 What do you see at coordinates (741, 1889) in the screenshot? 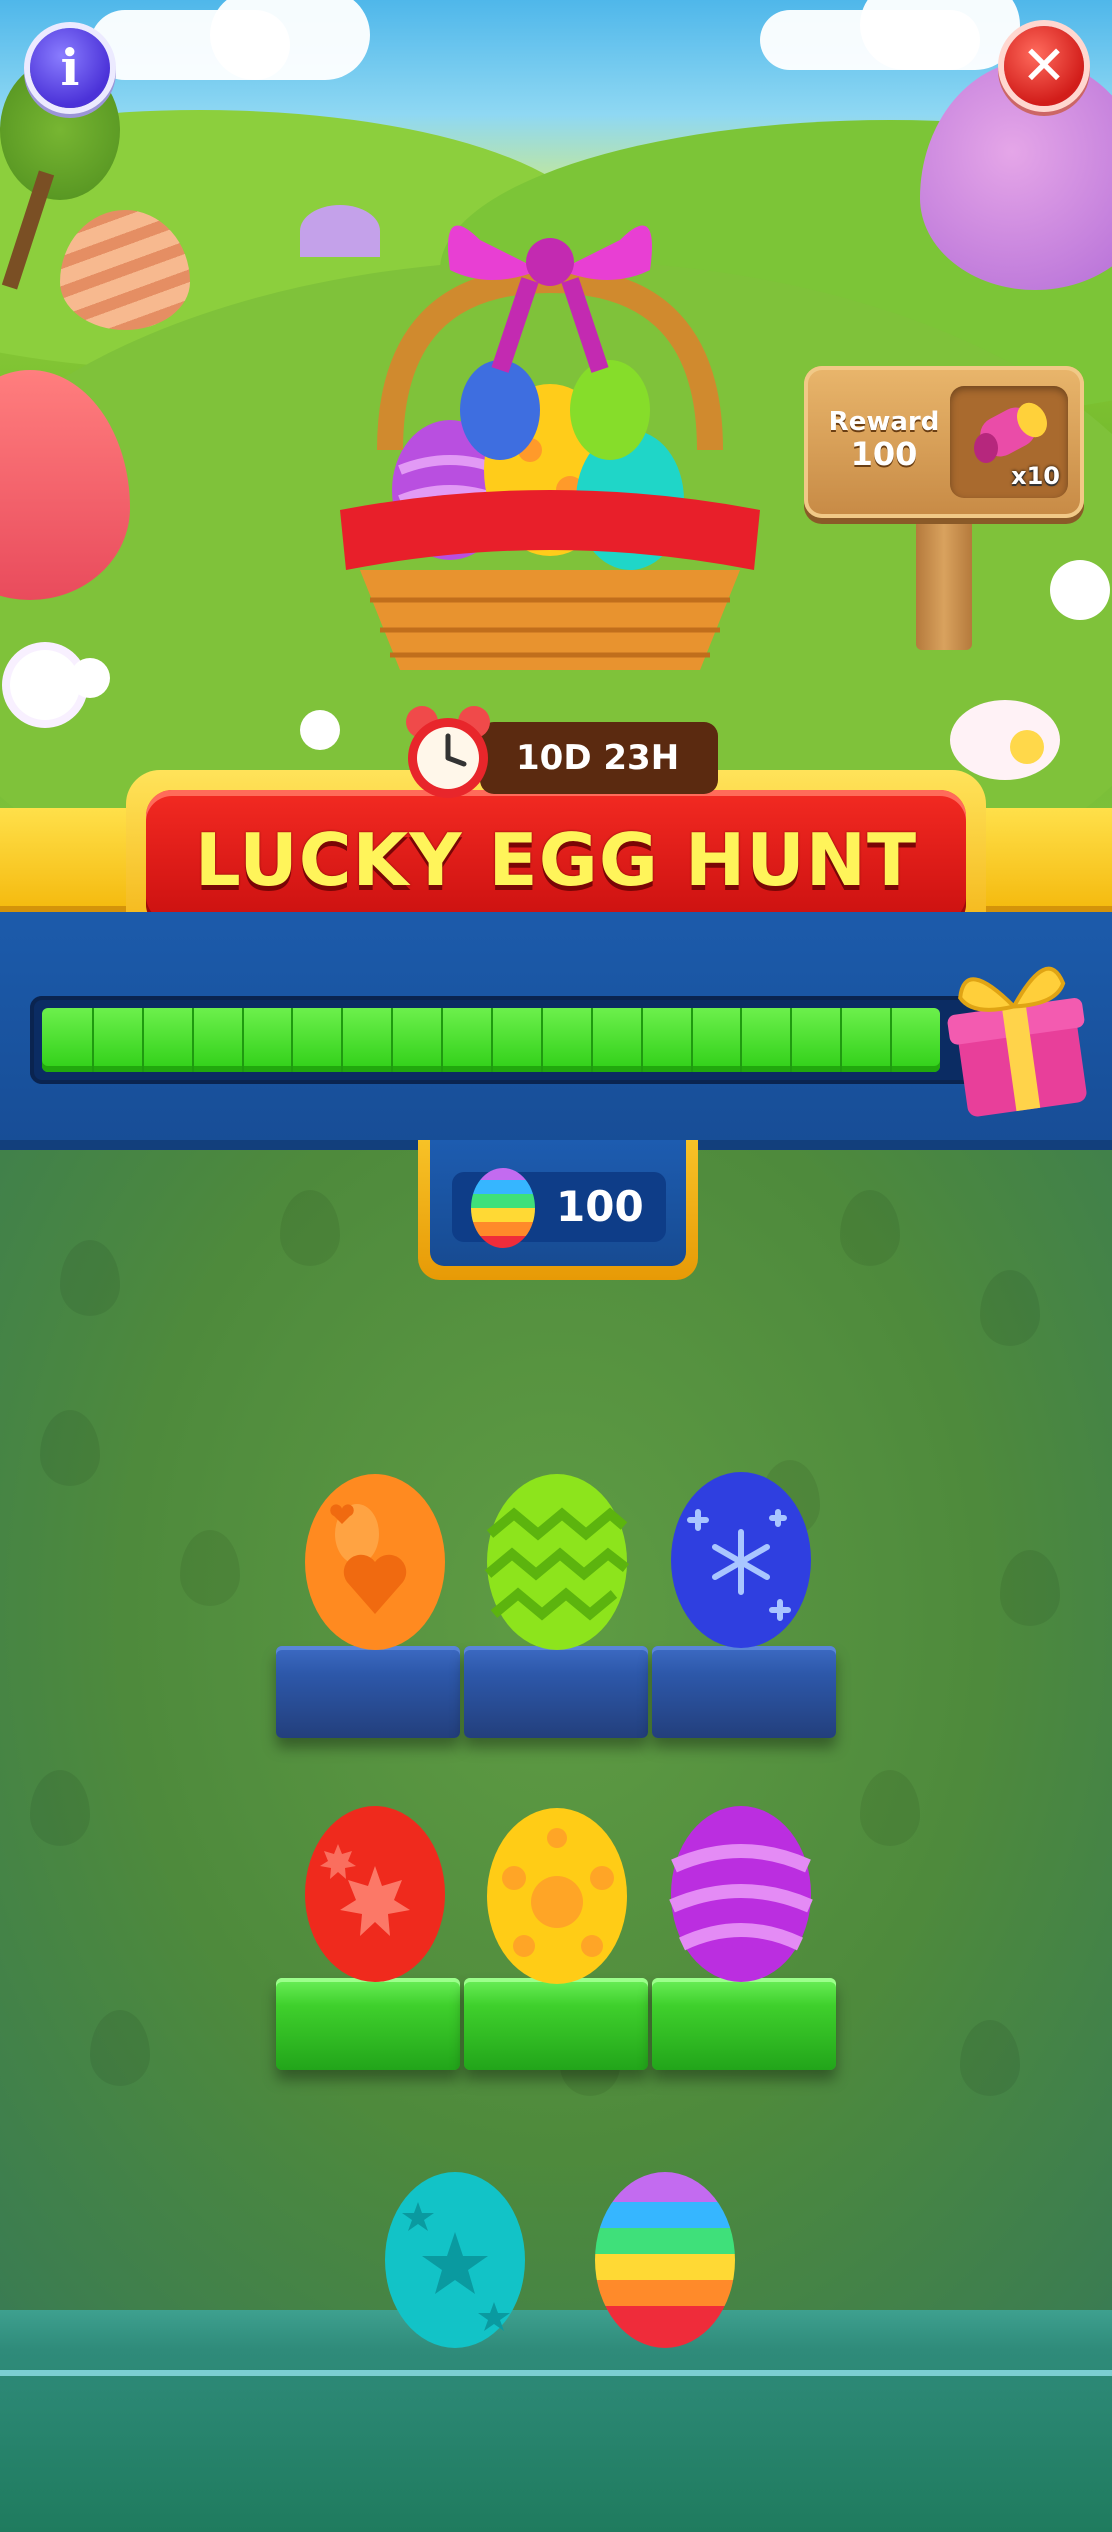
I see `purple-stripes-egg` at bounding box center [741, 1889].